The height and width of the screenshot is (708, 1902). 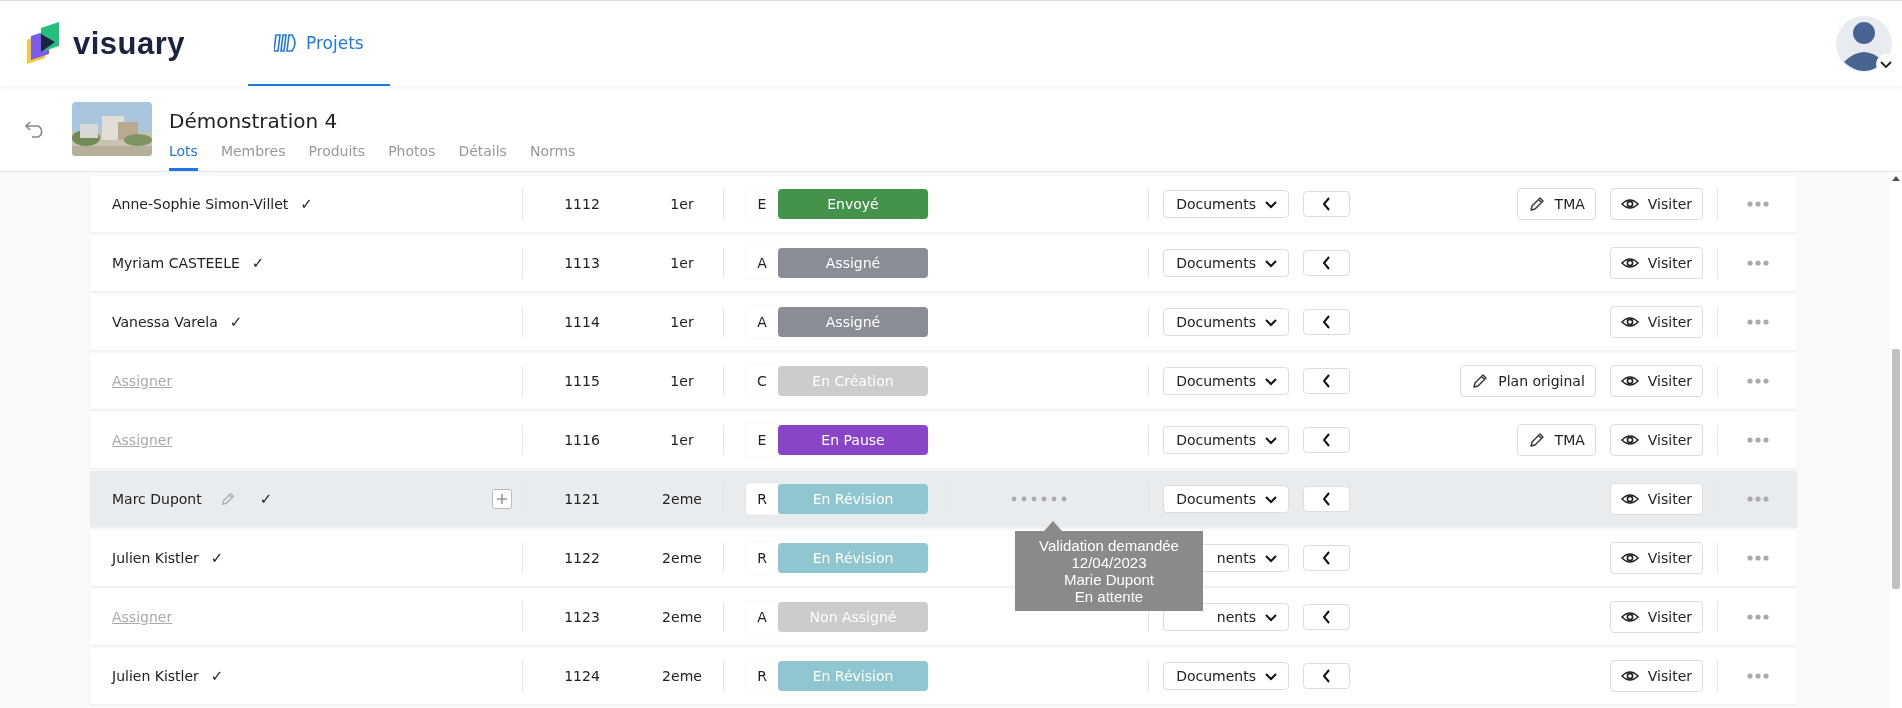 I want to click on logo-text: visuary, so click(x=129, y=43).